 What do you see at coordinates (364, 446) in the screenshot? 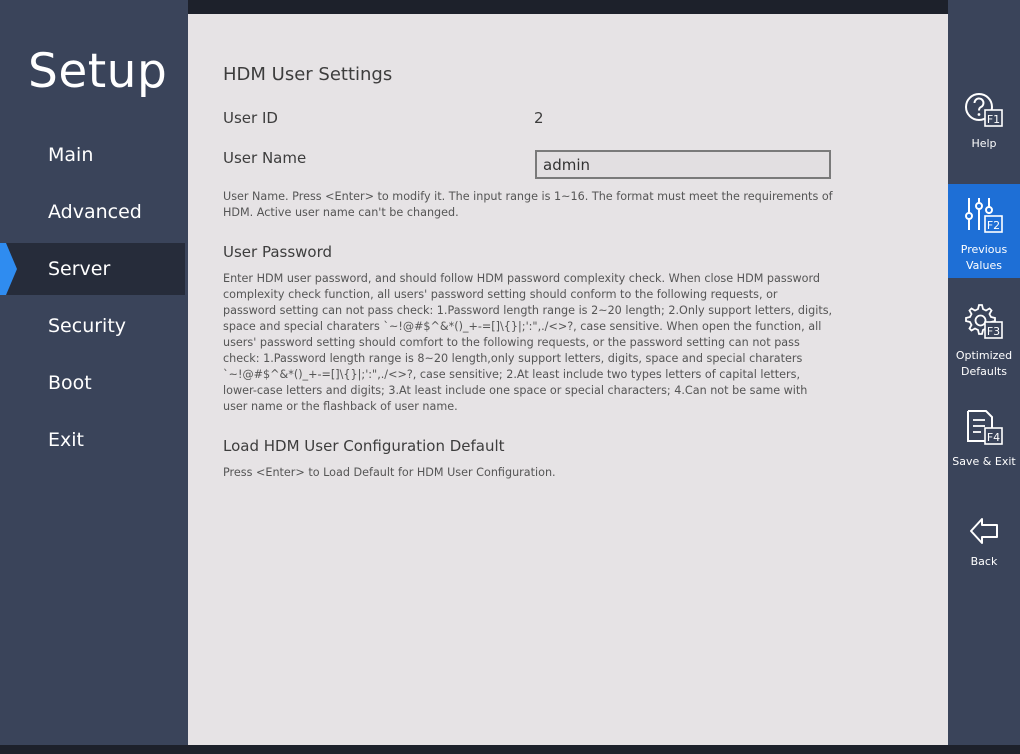
I see `load-default-label: Load HDM User Configuration Default` at bounding box center [364, 446].